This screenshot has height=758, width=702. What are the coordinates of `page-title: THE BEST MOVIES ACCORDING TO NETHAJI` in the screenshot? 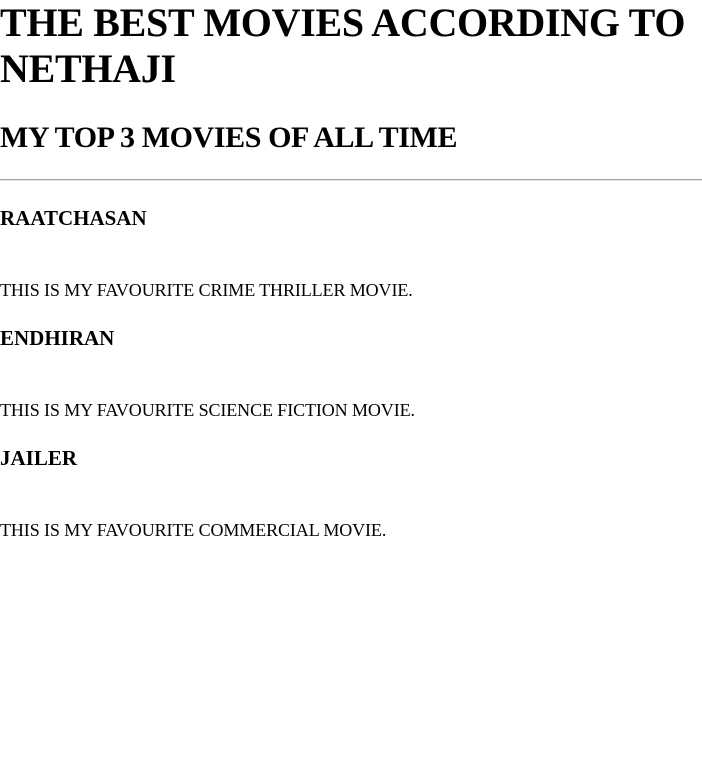 It's located at (343, 45).